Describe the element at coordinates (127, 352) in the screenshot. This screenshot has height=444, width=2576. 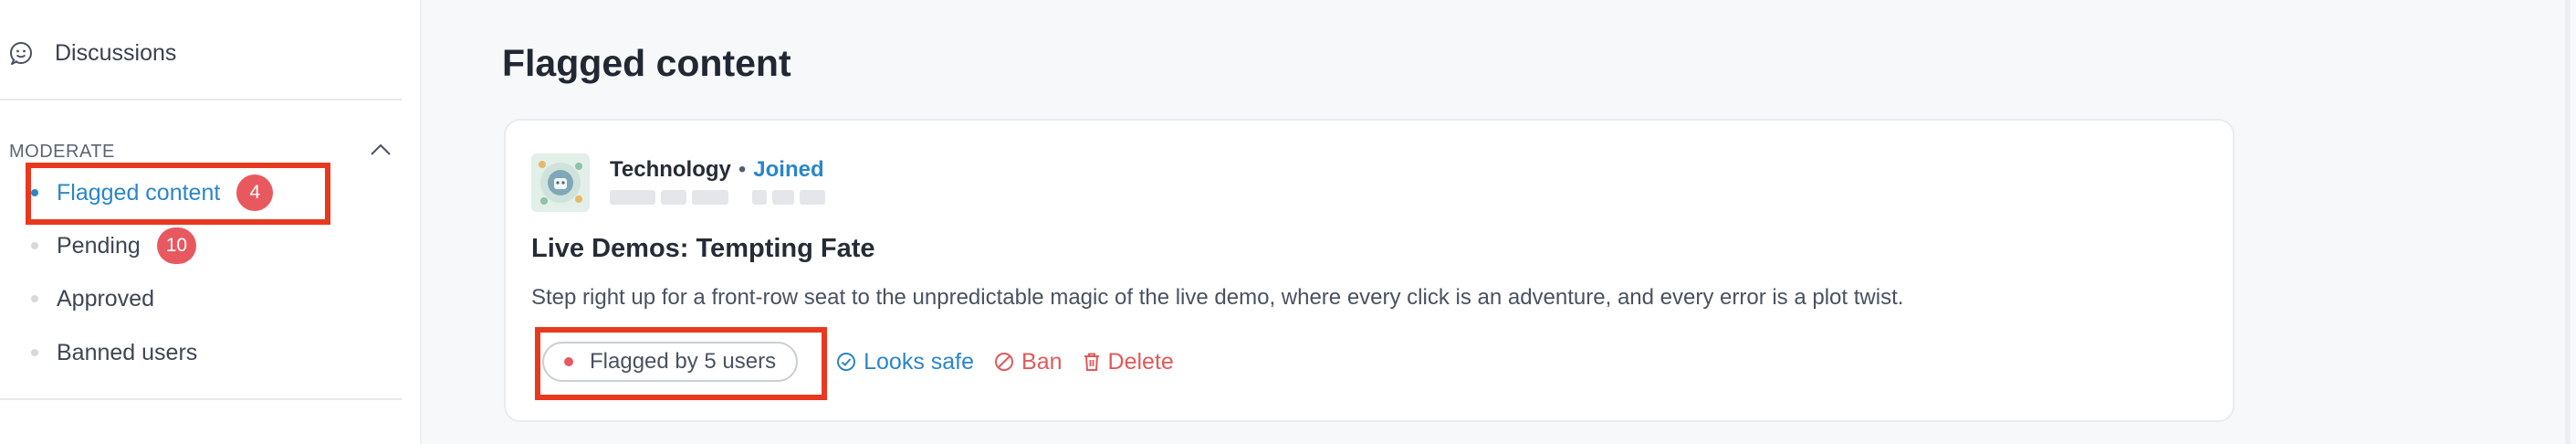
I see `sidebar-item-label: Banned users` at that location.